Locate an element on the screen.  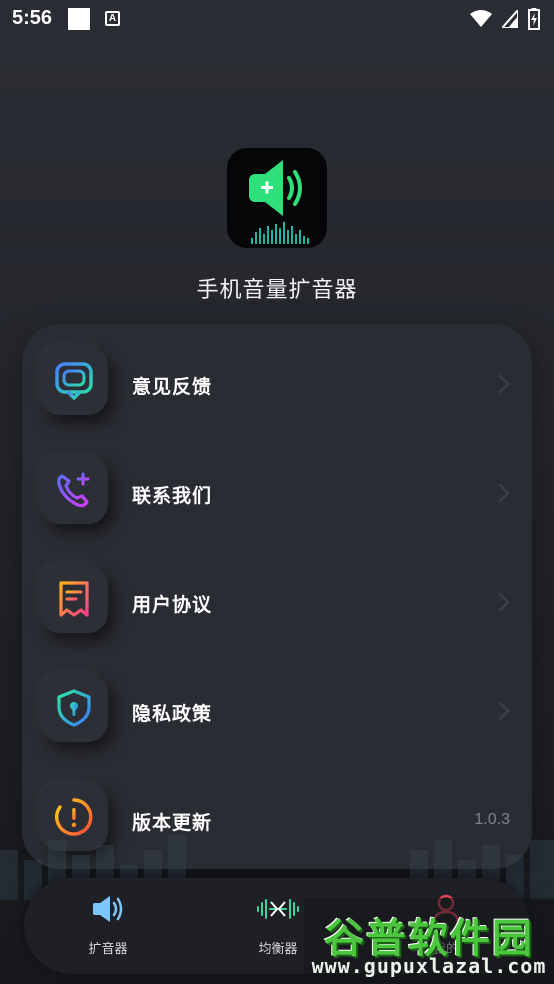
menu-item-user-agreement: 用户协议 is located at coordinates (277, 595).